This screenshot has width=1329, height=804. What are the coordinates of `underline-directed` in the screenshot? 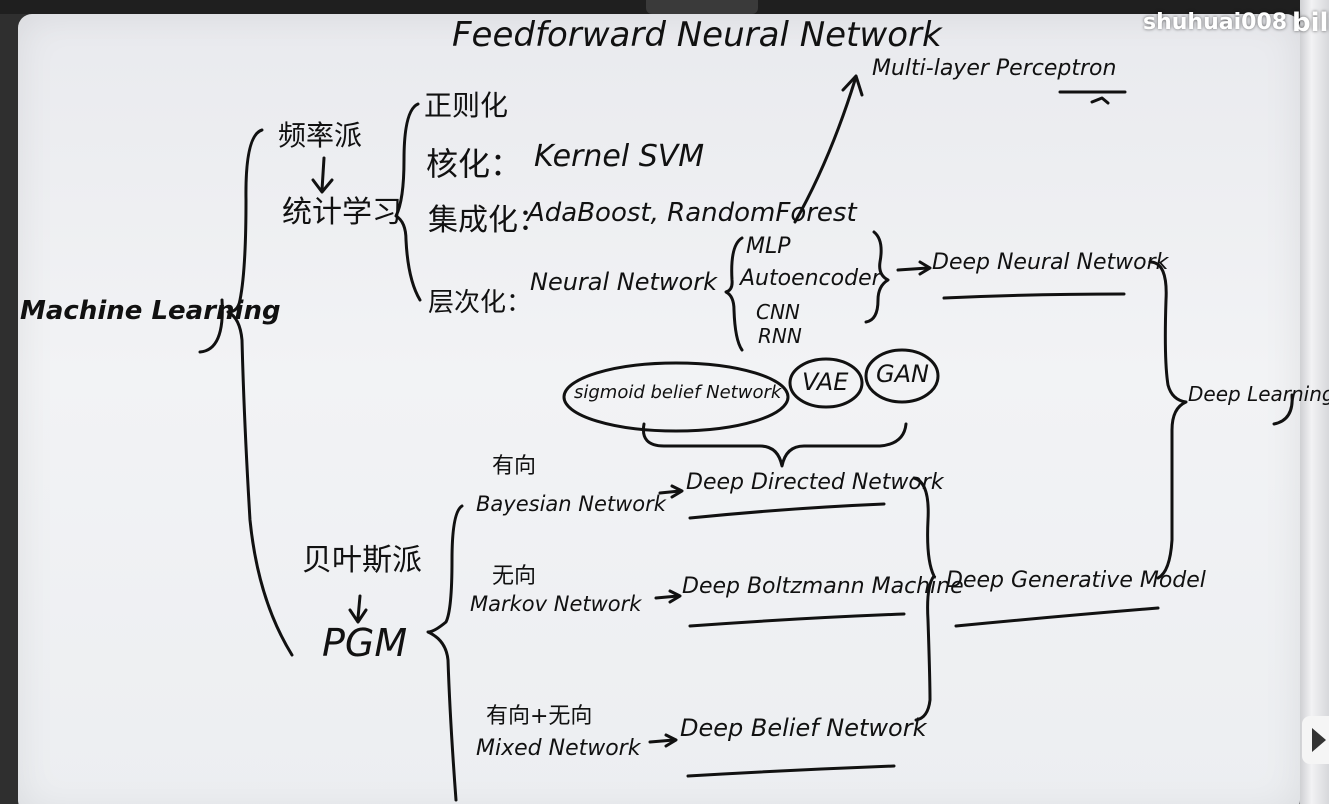 It's located at (787, 511).